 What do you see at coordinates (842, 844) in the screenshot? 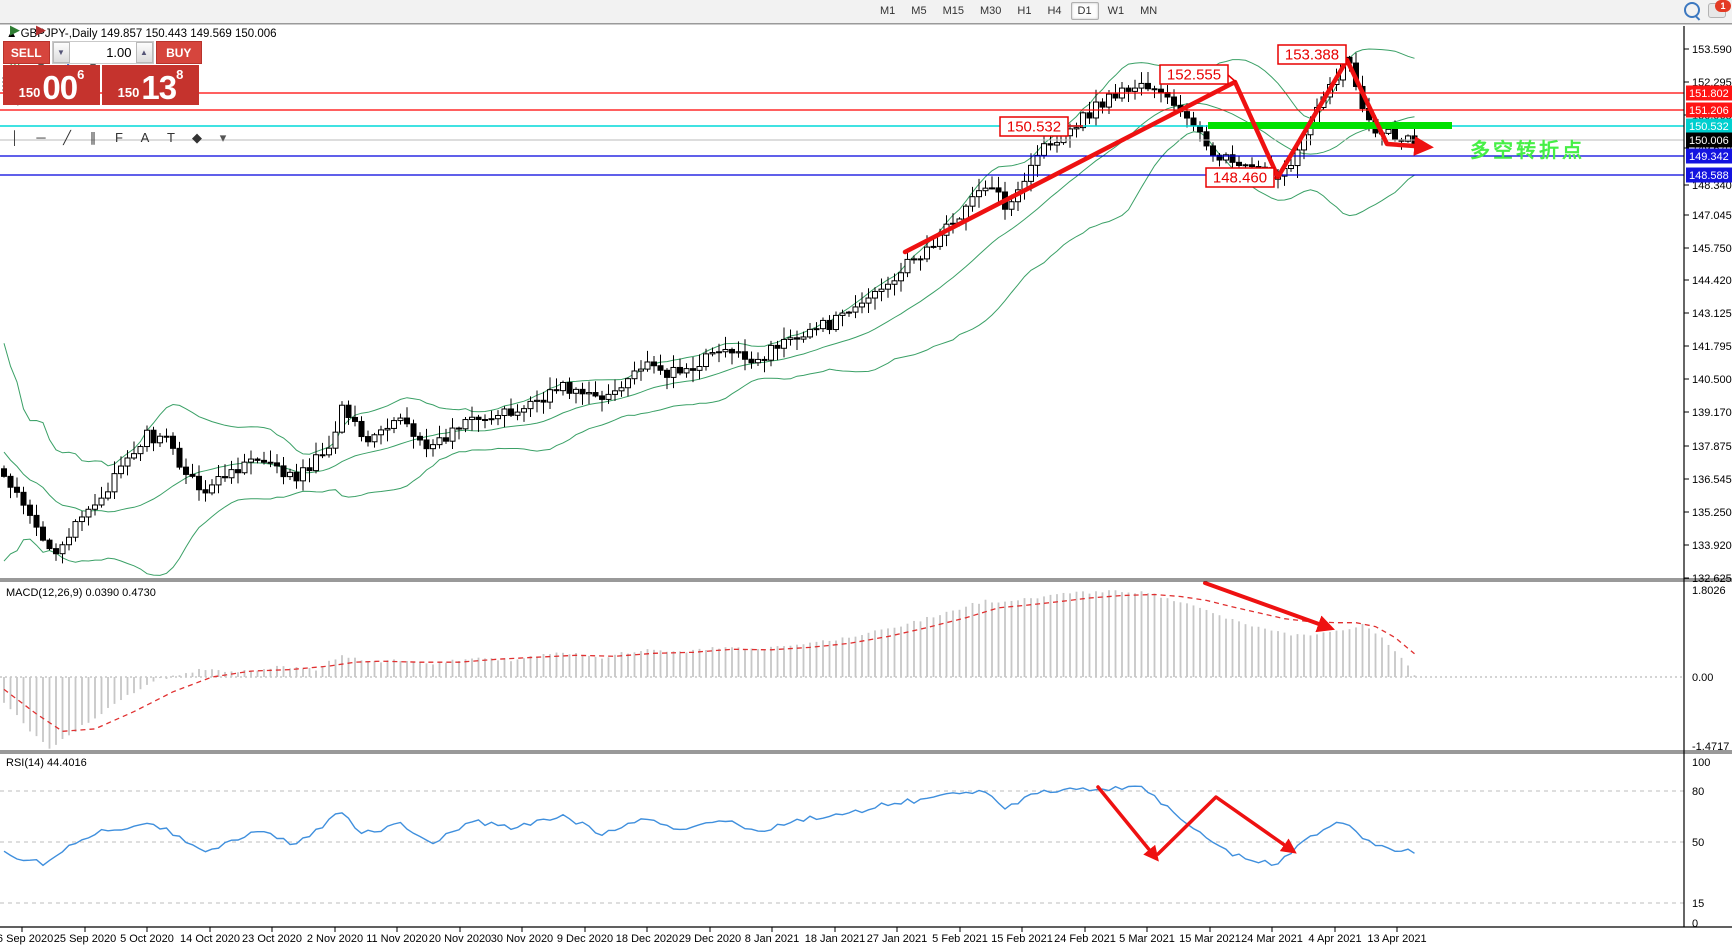
I see `rsi-panel` at bounding box center [842, 844].